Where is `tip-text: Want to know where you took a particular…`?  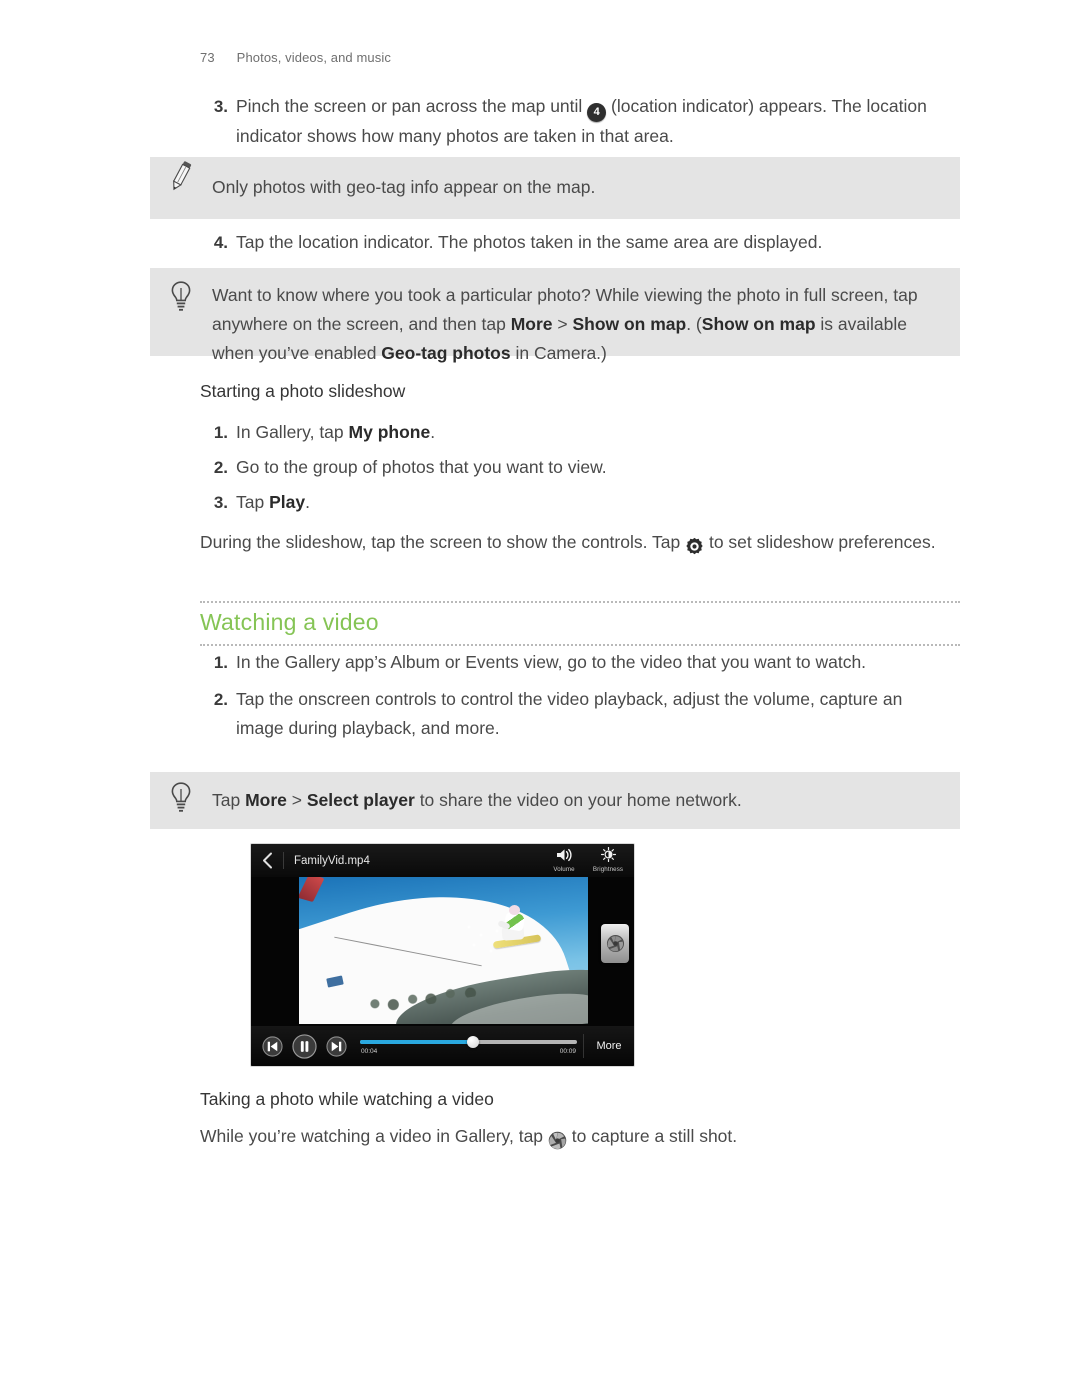
tip-text: Want to know where you took a particular… is located at coordinates (565, 324).